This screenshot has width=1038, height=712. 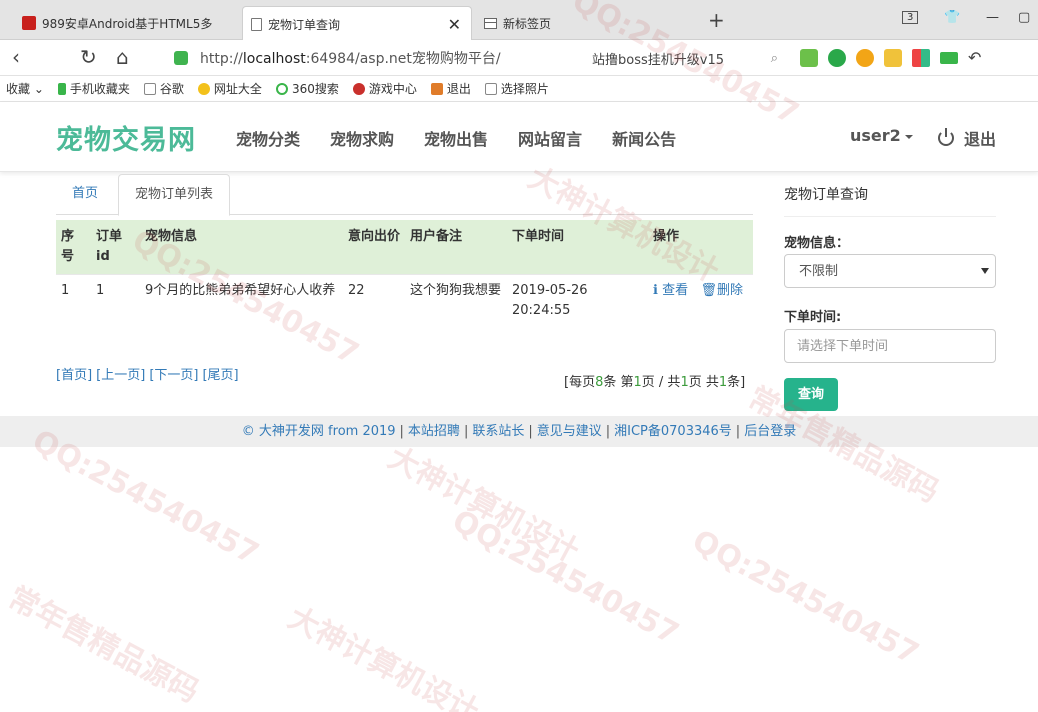 What do you see at coordinates (307, 88) in the screenshot?
I see `bookmark-item: 360搜索` at bounding box center [307, 88].